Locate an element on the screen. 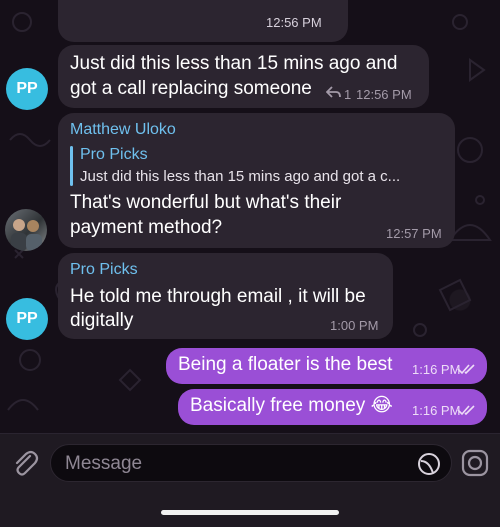  reply-quote-name: Pro Picks is located at coordinates (114, 155).